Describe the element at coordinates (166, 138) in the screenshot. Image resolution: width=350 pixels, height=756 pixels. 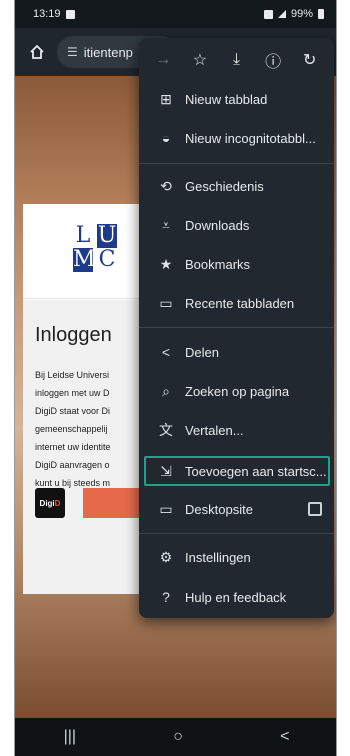
I see `incognito-icon: ◒` at that location.